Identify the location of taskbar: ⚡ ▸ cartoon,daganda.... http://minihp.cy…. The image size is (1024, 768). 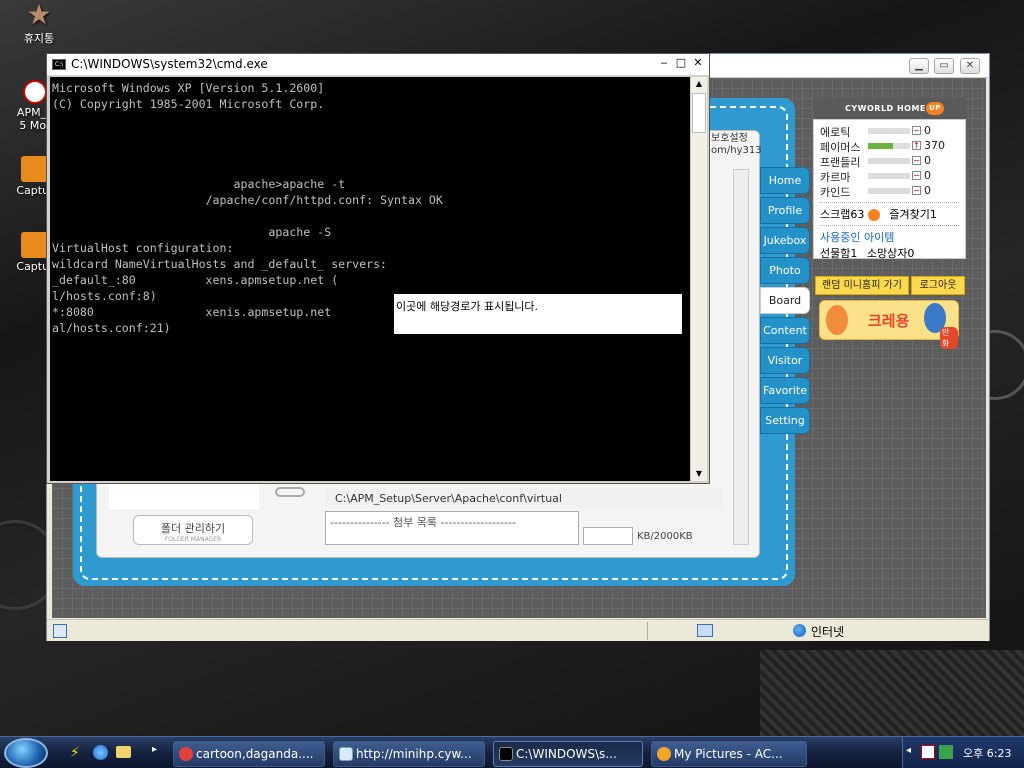
(512, 752).